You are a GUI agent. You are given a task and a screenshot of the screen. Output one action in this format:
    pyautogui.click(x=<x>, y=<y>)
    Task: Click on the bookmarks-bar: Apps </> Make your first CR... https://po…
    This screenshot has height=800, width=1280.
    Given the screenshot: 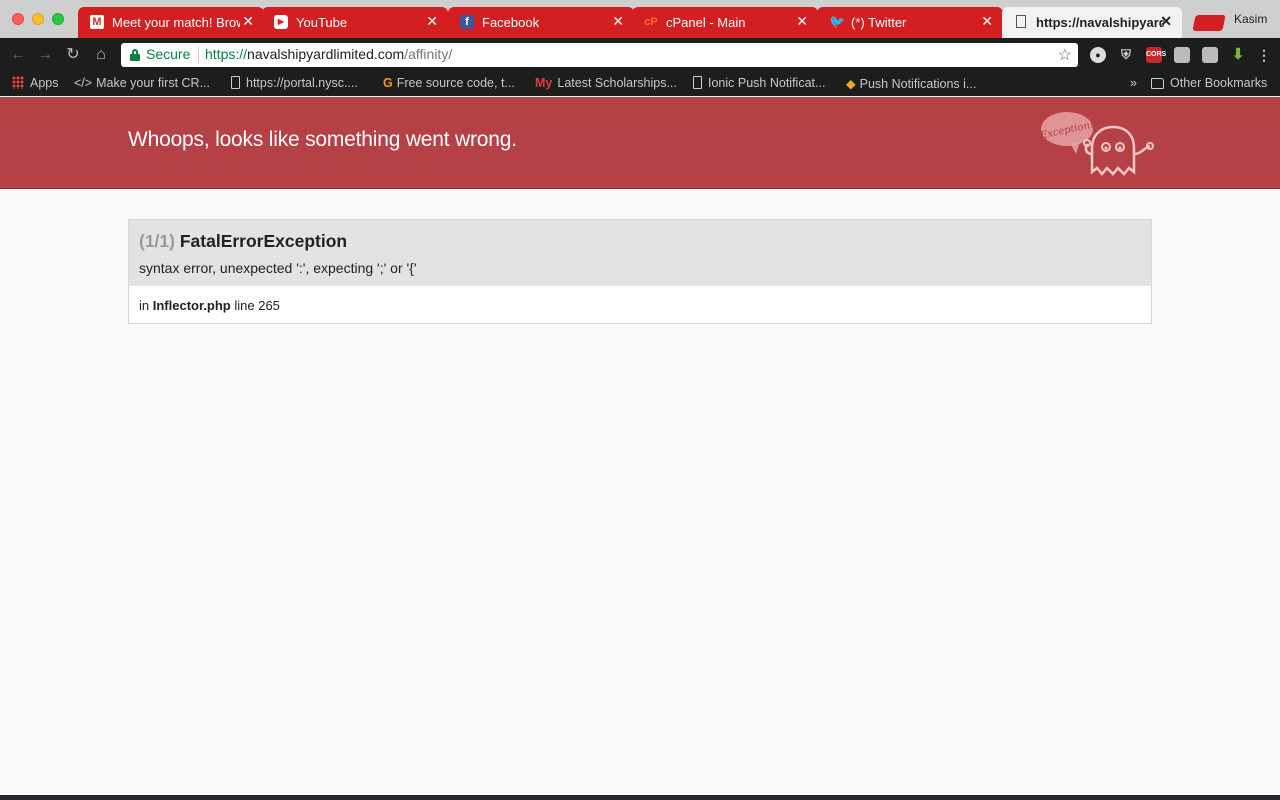 What is the action you would take?
    pyautogui.click(x=640, y=84)
    